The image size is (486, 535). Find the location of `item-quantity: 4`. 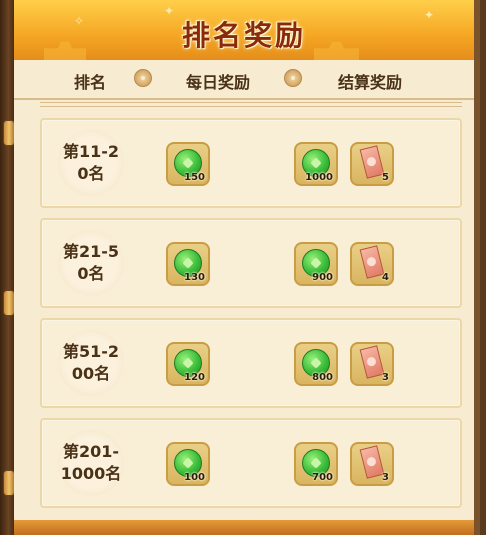

item-quantity: 4 is located at coordinates (385, 277).